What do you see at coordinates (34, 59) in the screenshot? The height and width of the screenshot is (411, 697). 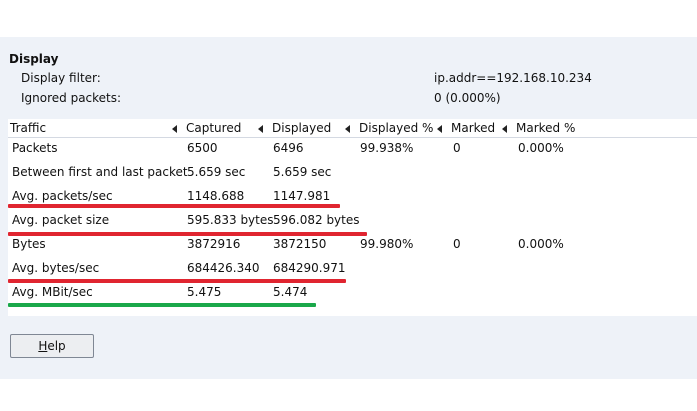 I see `display-section-title: Display` at bounding box center [34, 59].